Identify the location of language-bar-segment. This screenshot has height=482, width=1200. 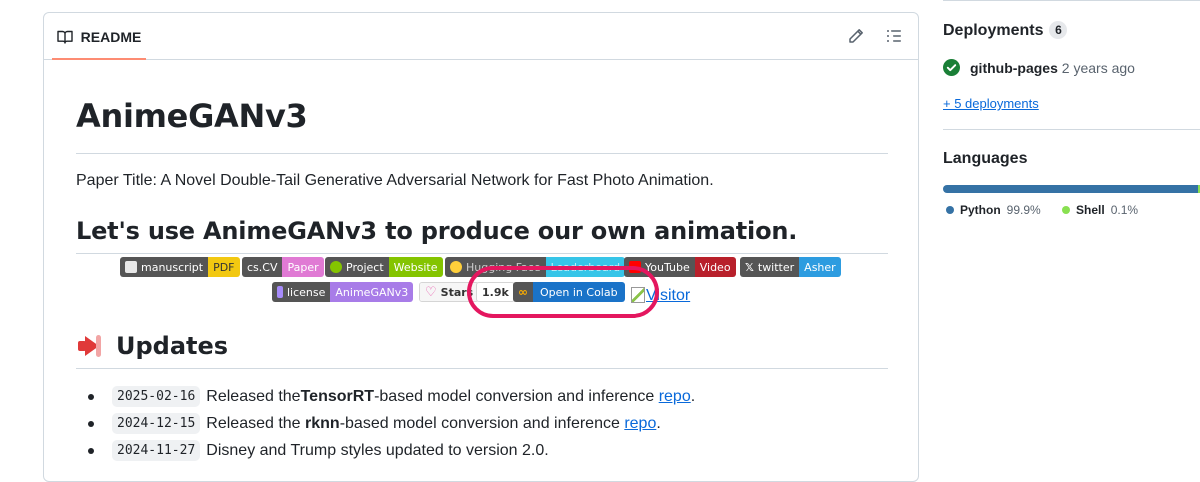
(1070, 189).